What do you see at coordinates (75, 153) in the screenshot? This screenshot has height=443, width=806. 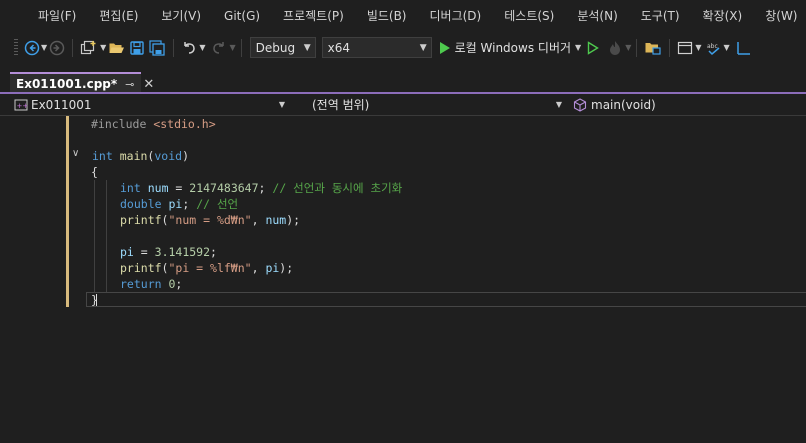 I see `collapse-region-icon: ∨` at bounding box center [75, 153].